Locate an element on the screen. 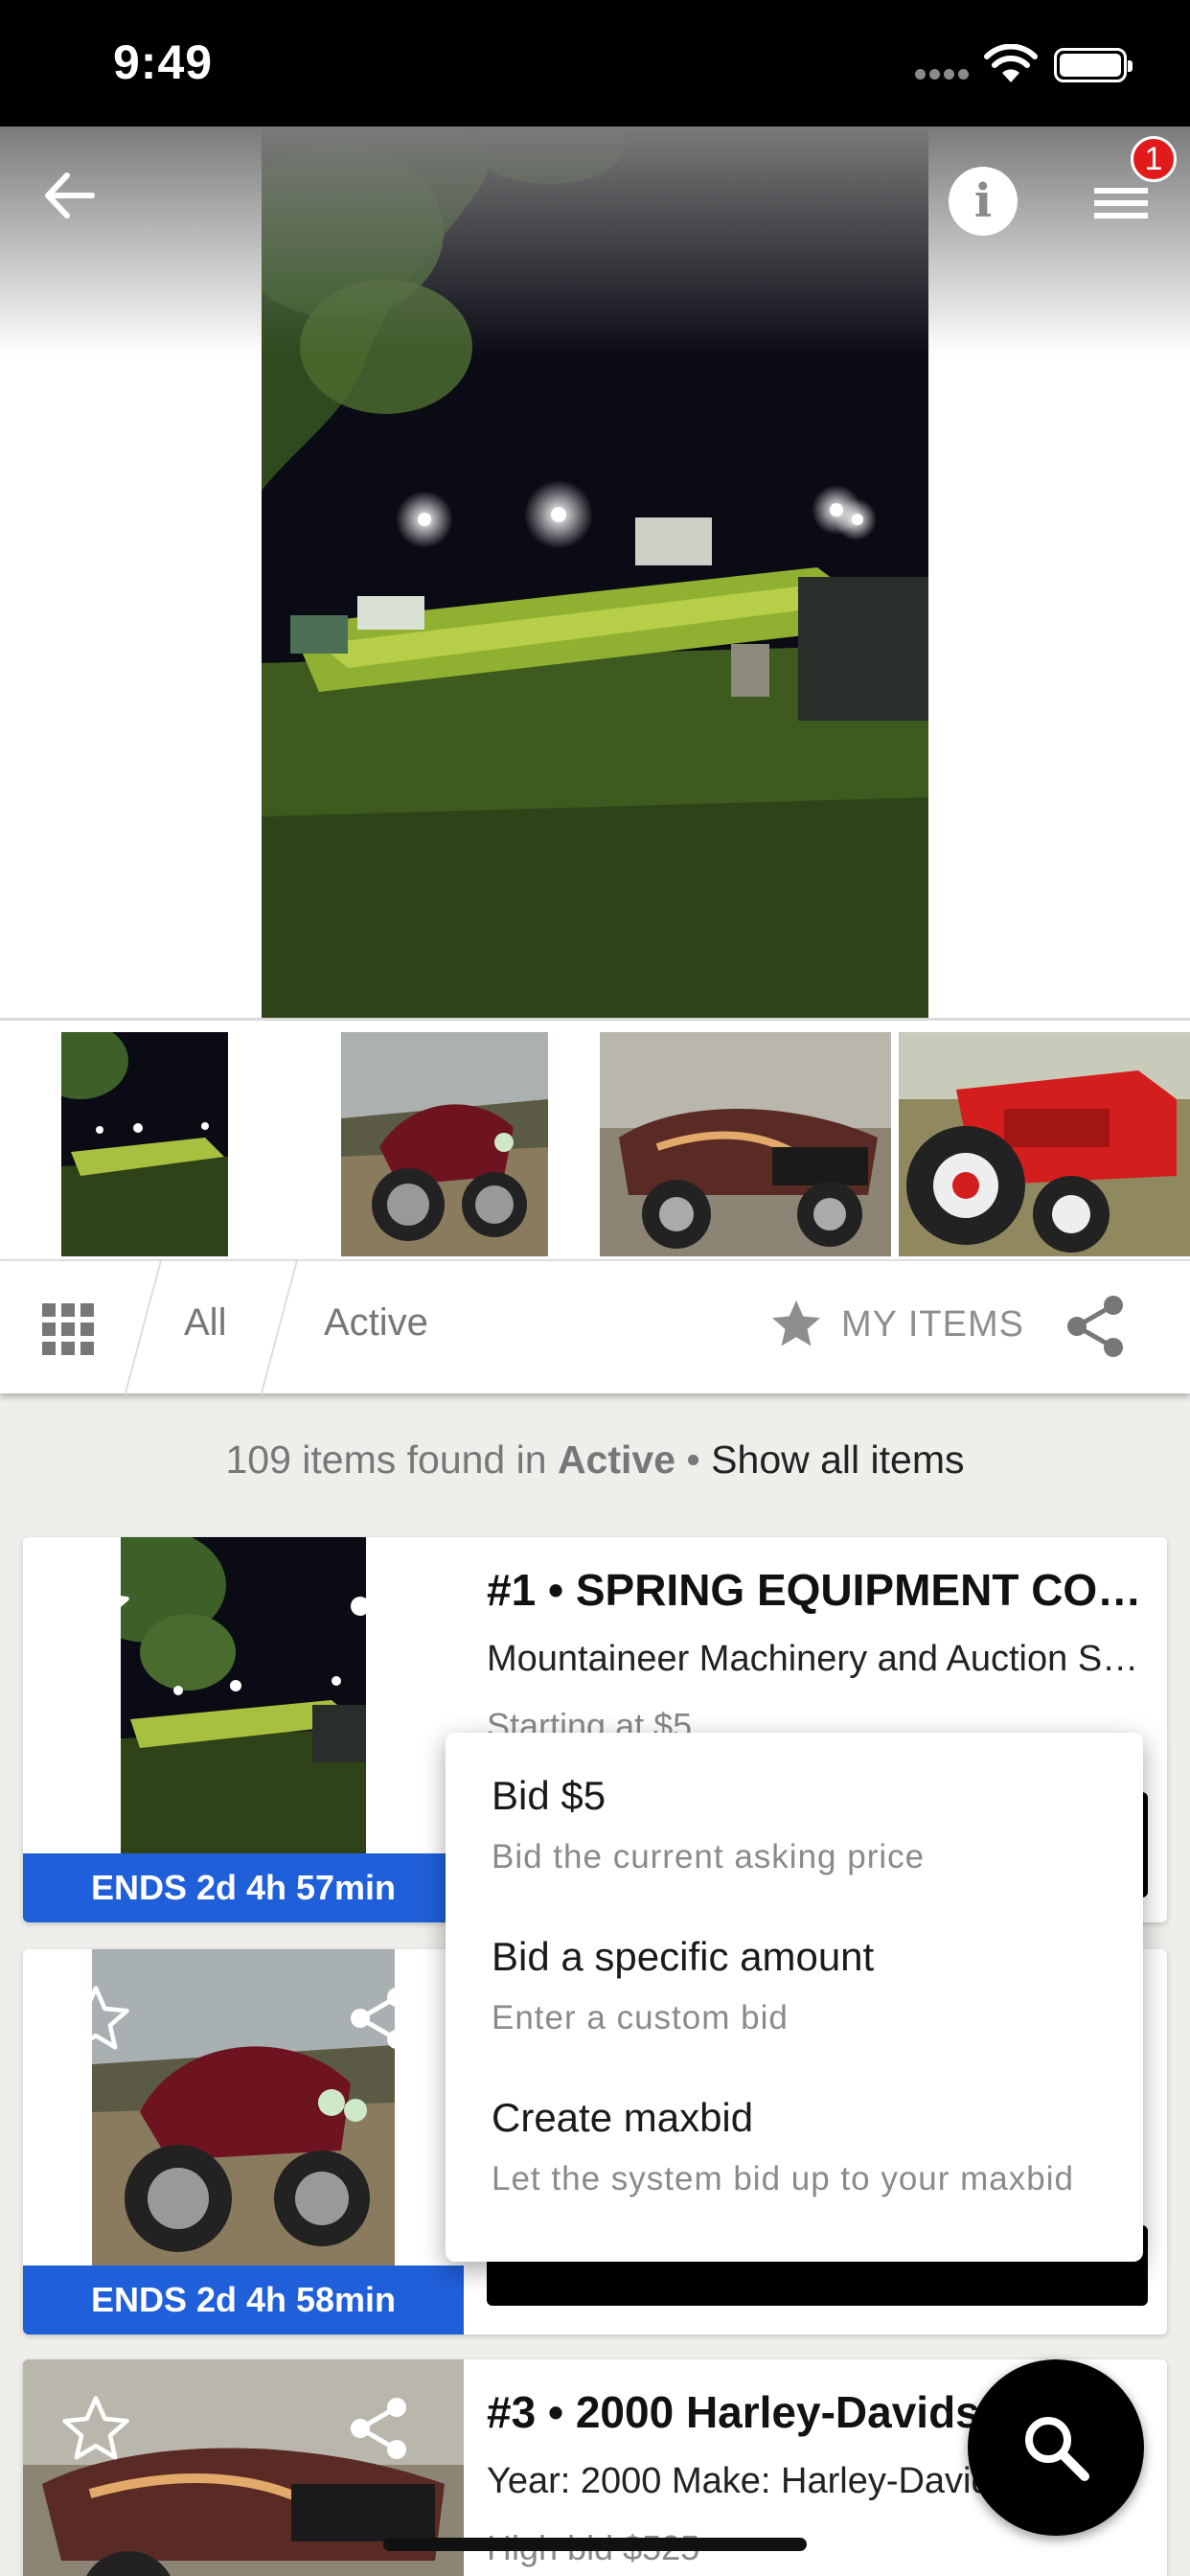 This screenshot has width=1190, height=2576. tab-active: Active is located at coordinates (376, 1323).